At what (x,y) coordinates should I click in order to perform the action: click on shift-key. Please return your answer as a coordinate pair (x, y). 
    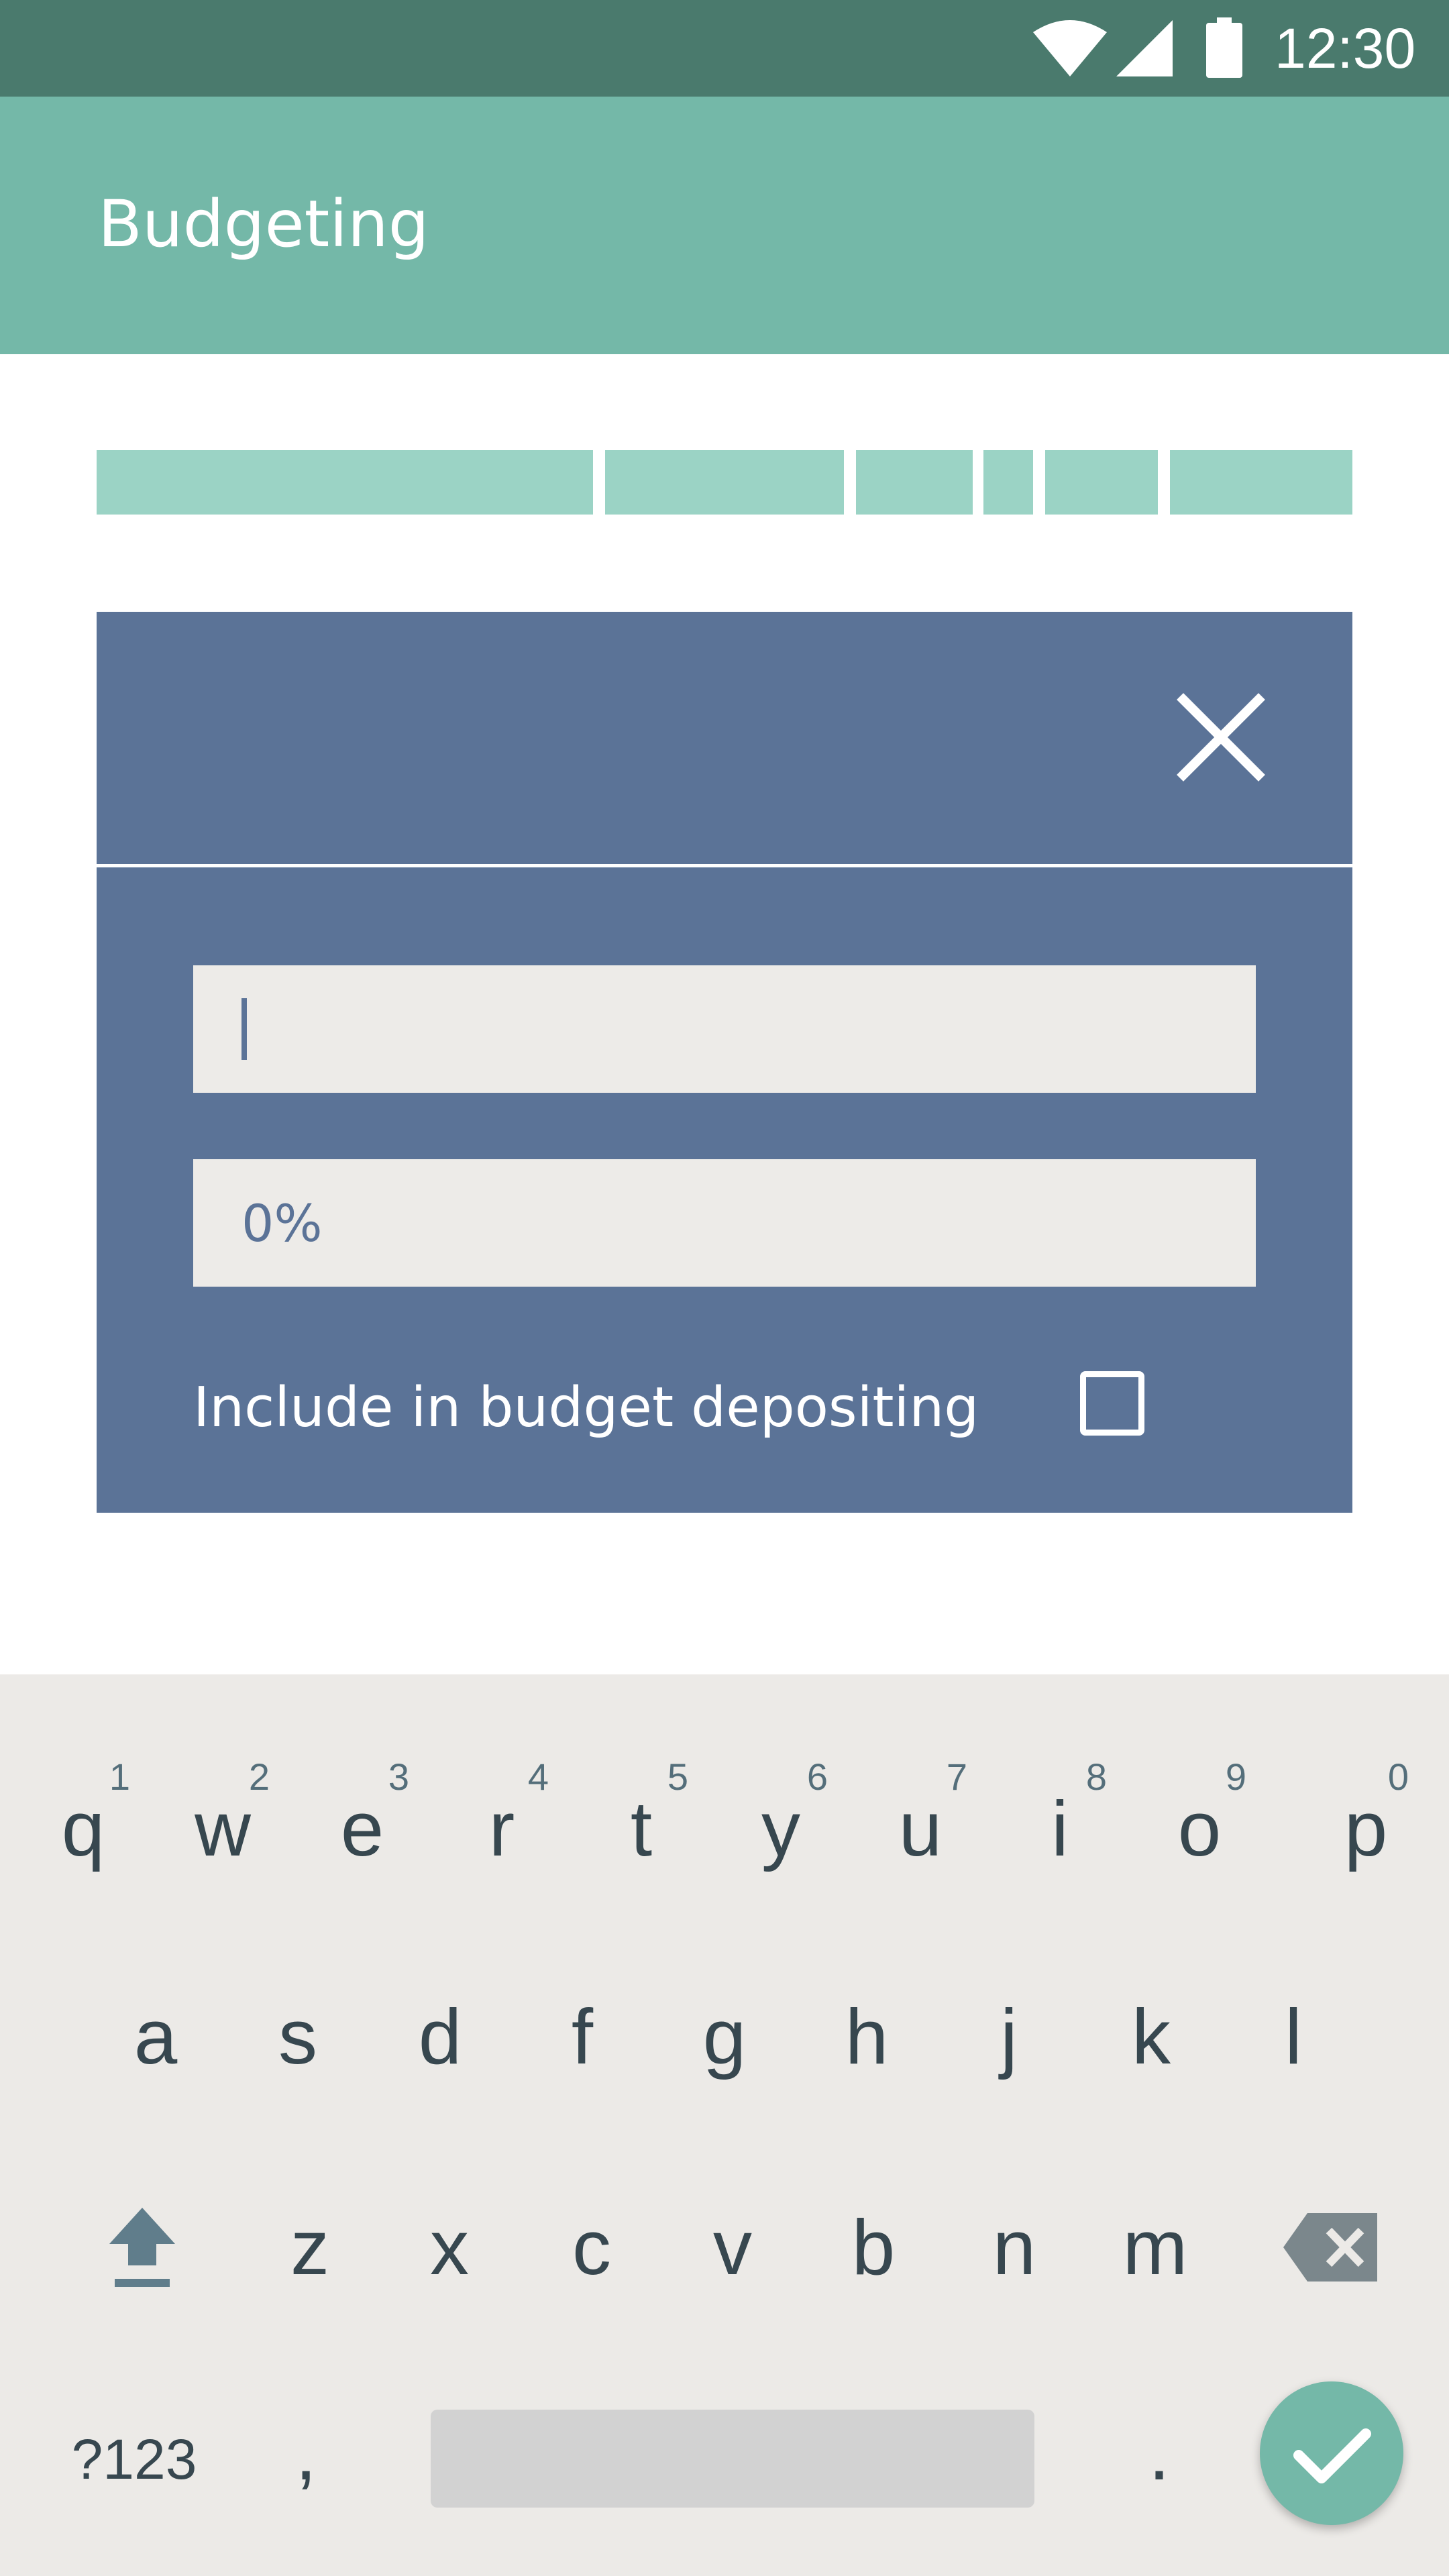
    Looking at the image, I should click on (142, 2247).